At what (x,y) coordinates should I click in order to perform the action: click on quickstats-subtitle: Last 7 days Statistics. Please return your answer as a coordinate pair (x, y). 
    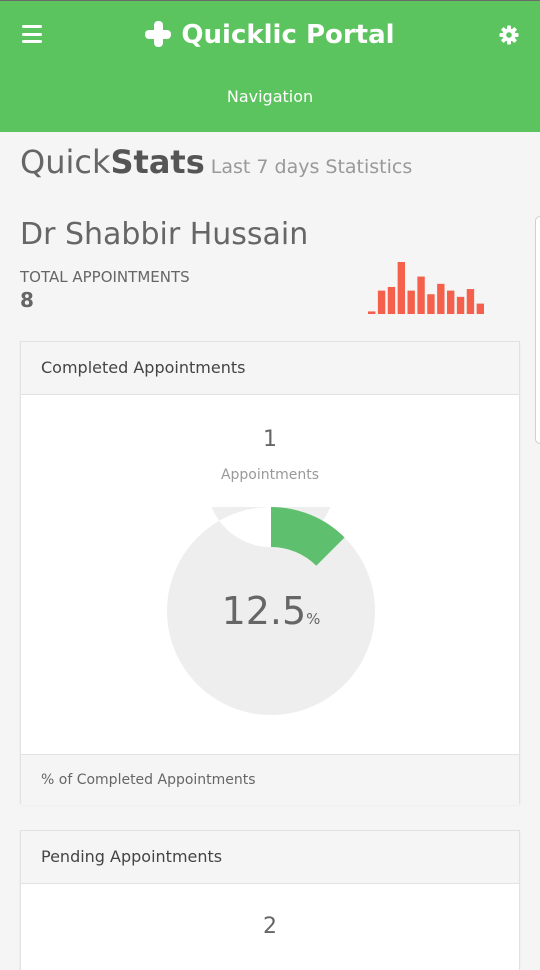
    Looking at the image, I should click on (311, 167).